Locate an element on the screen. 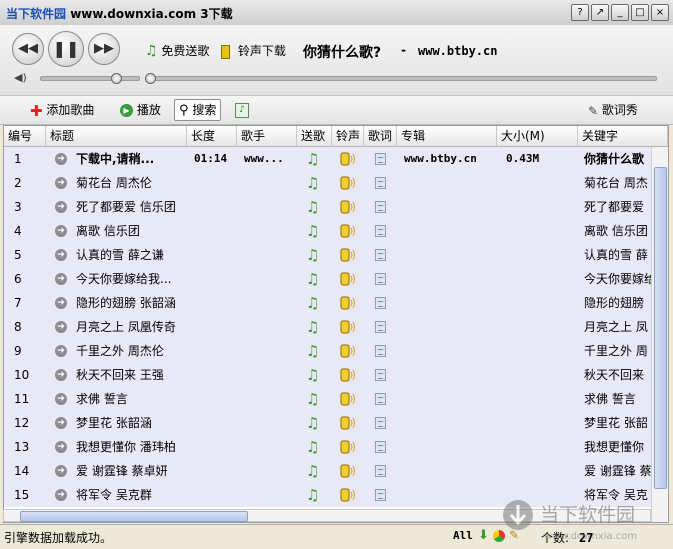 The image size is (673, 549). col-send: 送歌 is located at coordinates (314, 136).